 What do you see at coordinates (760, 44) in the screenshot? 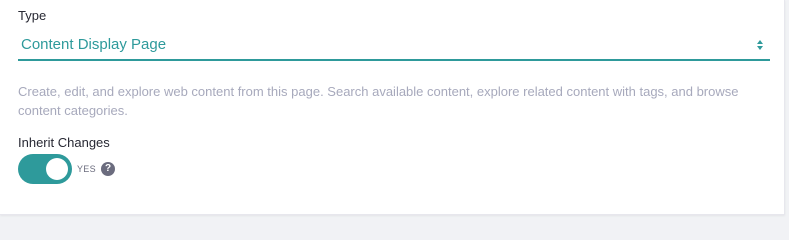
I see `sort-arrows-icon` at bounding box center [760, 44].